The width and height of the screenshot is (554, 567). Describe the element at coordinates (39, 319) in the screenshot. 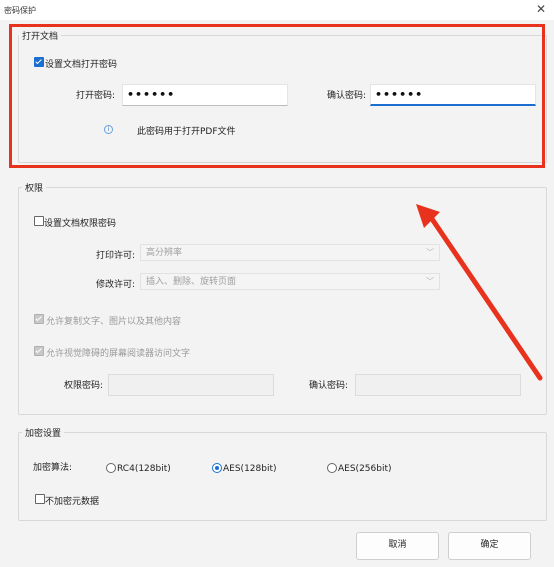

I see `allow-copy-checkbox` at that location.